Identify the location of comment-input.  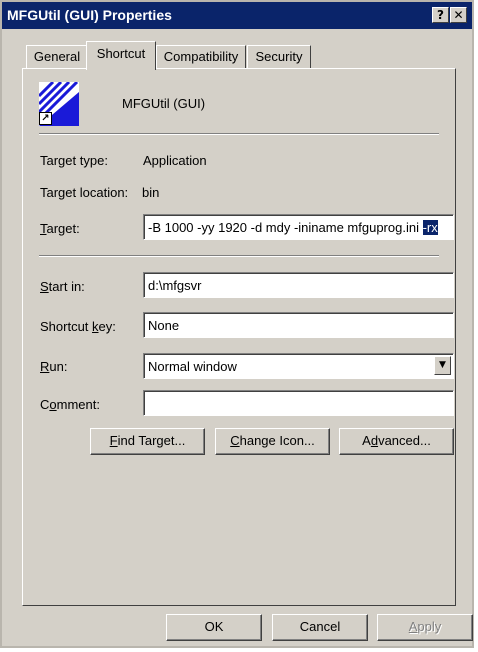
(298, 403).